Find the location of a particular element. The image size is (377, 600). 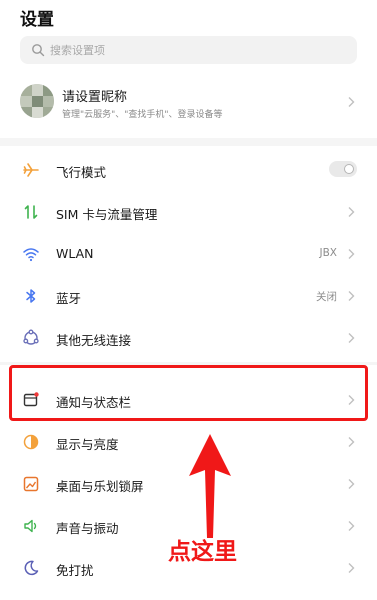

settings-item-label: 免打扰 is located at coordinates (75, 570).